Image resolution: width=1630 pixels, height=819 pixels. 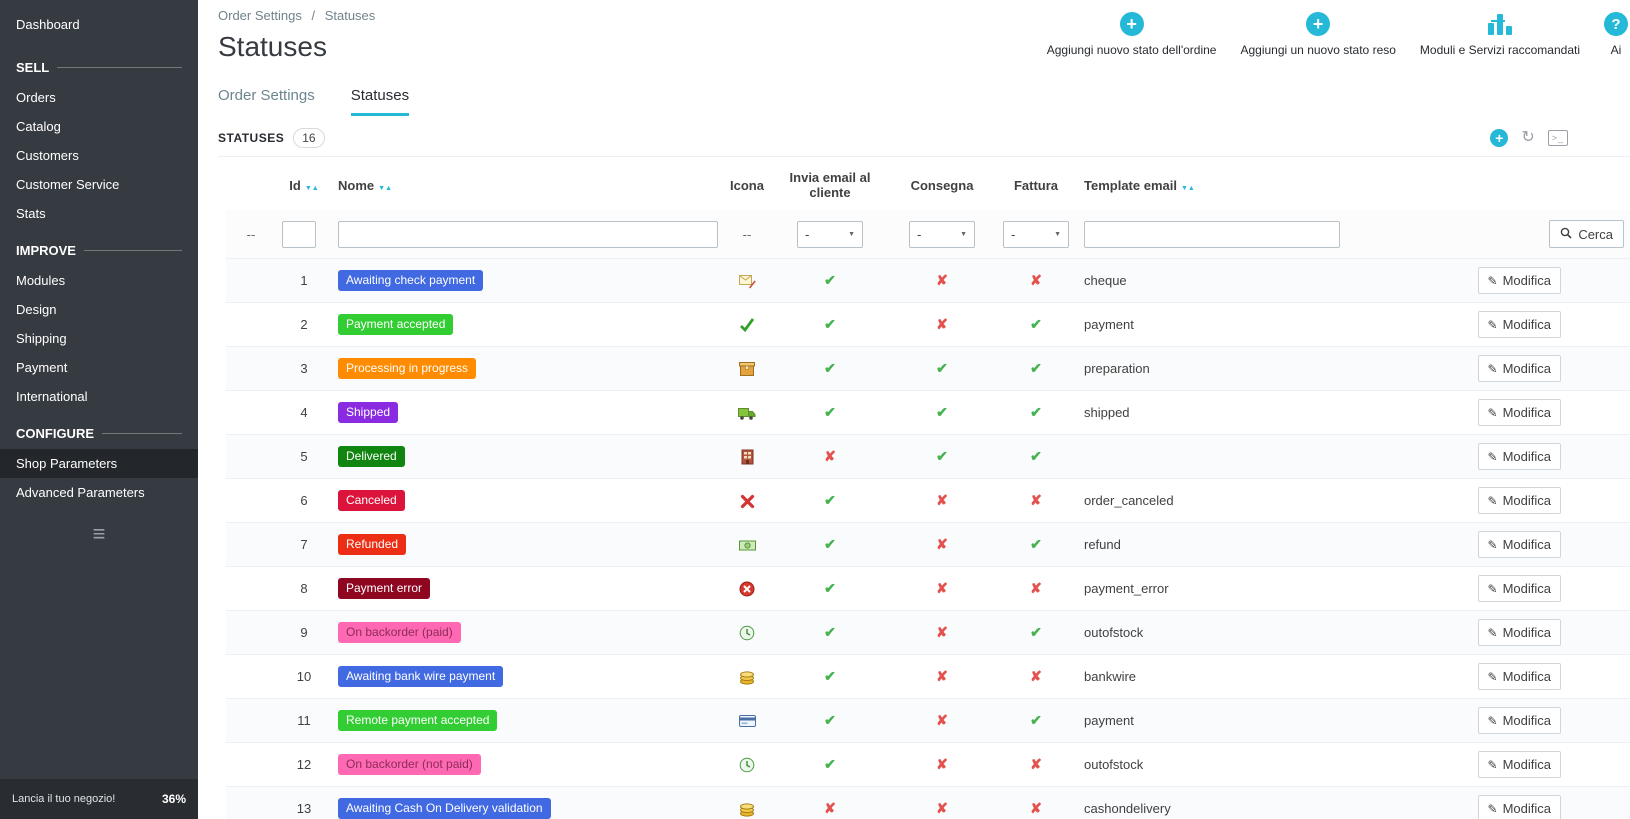 What do you see at coordinates (1527, 138) in the screenshot?
I see `refresh-icon: ↻` at bounding box center [1527, 138].